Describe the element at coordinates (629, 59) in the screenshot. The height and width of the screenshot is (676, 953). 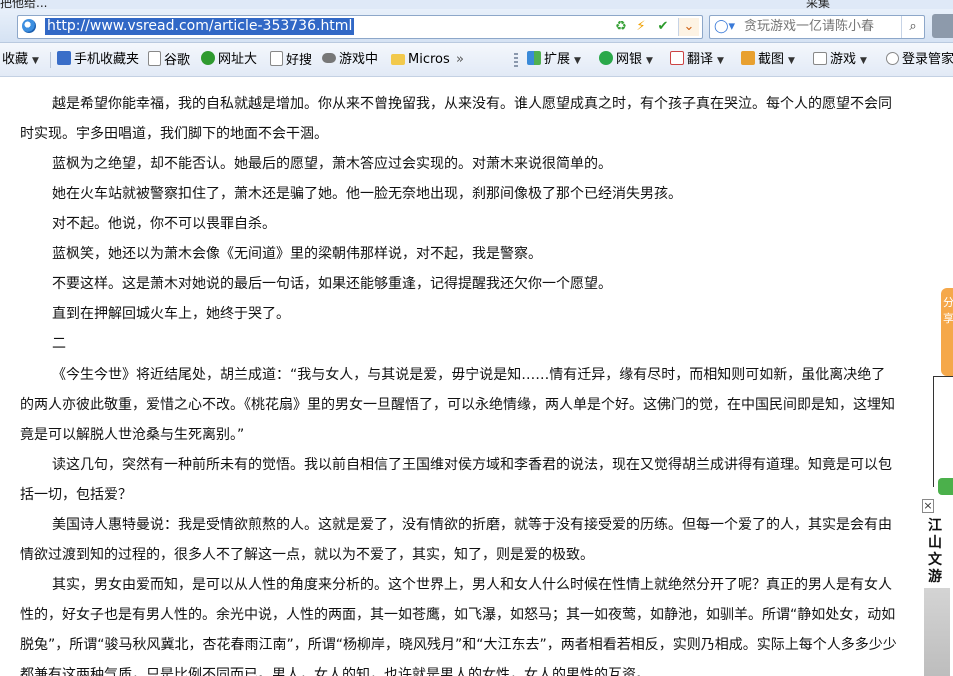
I see `fav-label: 网银` at that location.